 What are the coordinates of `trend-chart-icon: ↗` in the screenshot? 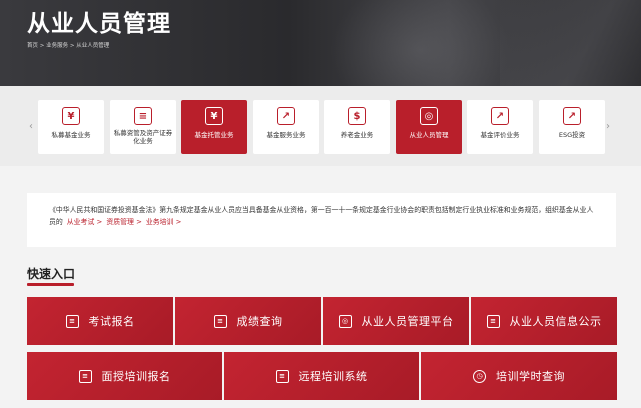 It's located at (572, 116).